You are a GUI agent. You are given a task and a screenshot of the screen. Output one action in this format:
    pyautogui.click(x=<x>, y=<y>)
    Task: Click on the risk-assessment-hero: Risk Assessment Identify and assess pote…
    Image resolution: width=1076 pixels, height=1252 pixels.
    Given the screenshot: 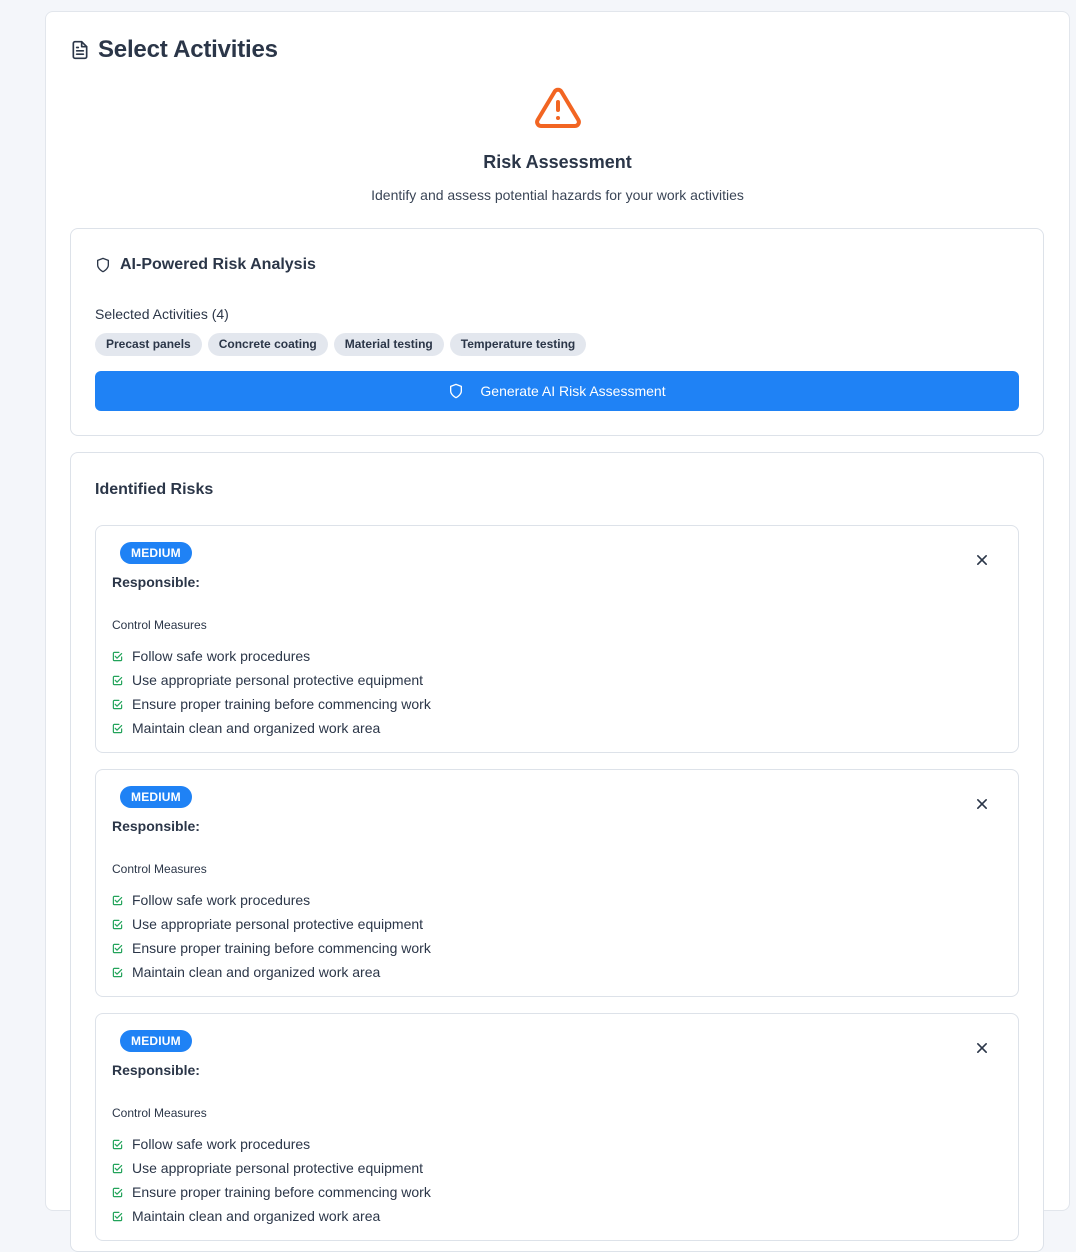 What is the action you would take?
    pyautogui.click(x=557, y=143)
    